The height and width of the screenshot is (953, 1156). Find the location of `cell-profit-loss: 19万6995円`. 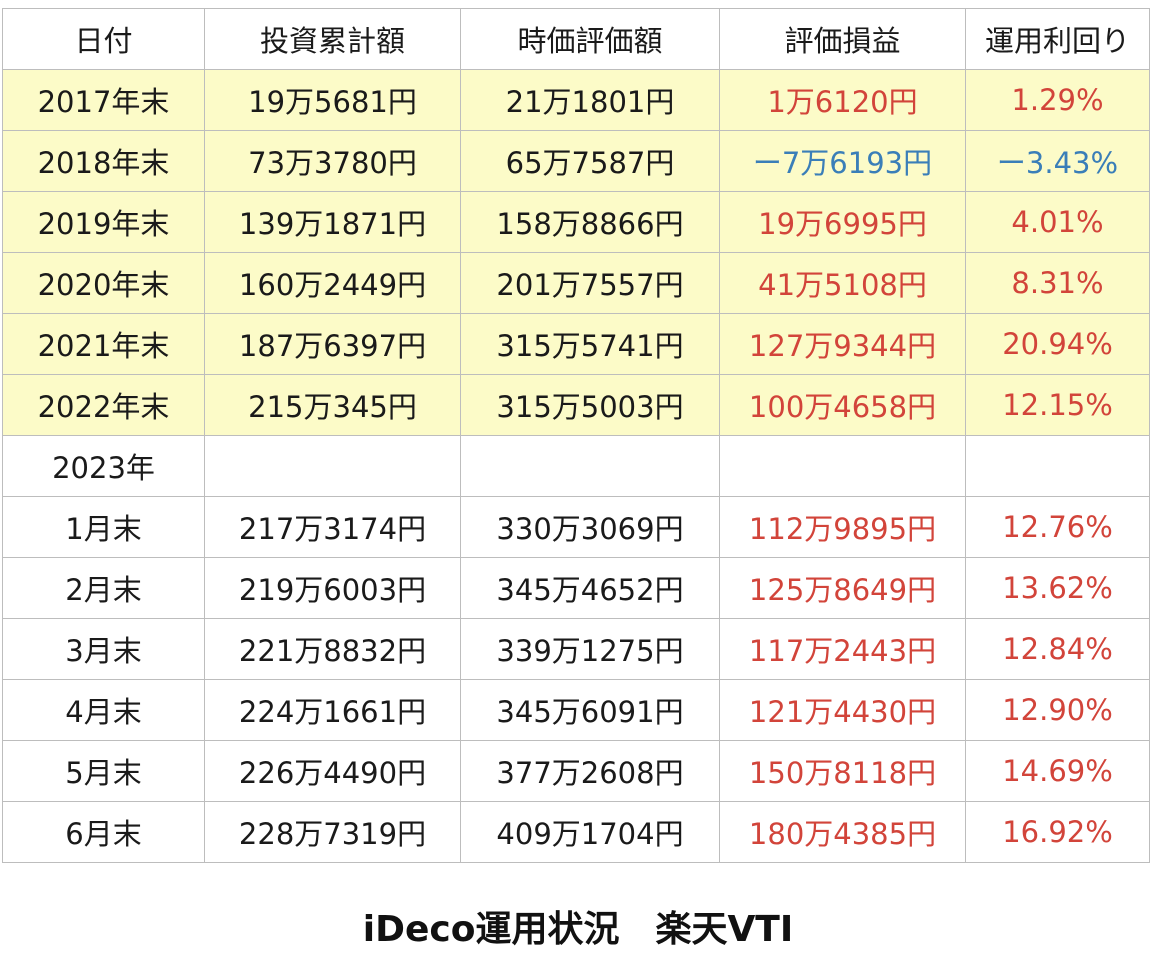

cell-profit-loss: 19万6995円 is located at coordinates (842, 222).